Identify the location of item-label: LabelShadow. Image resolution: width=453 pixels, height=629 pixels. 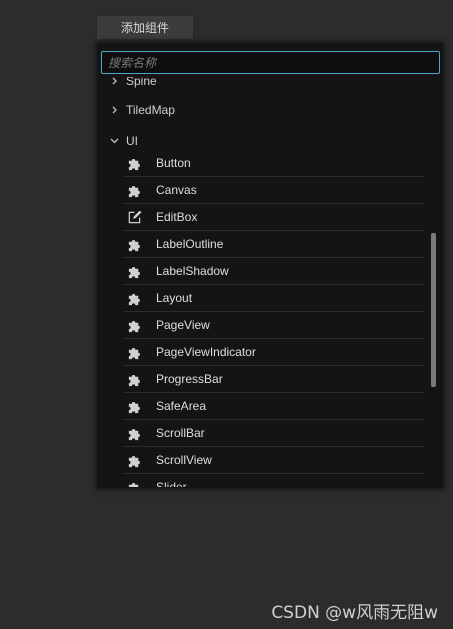
(192, 271).